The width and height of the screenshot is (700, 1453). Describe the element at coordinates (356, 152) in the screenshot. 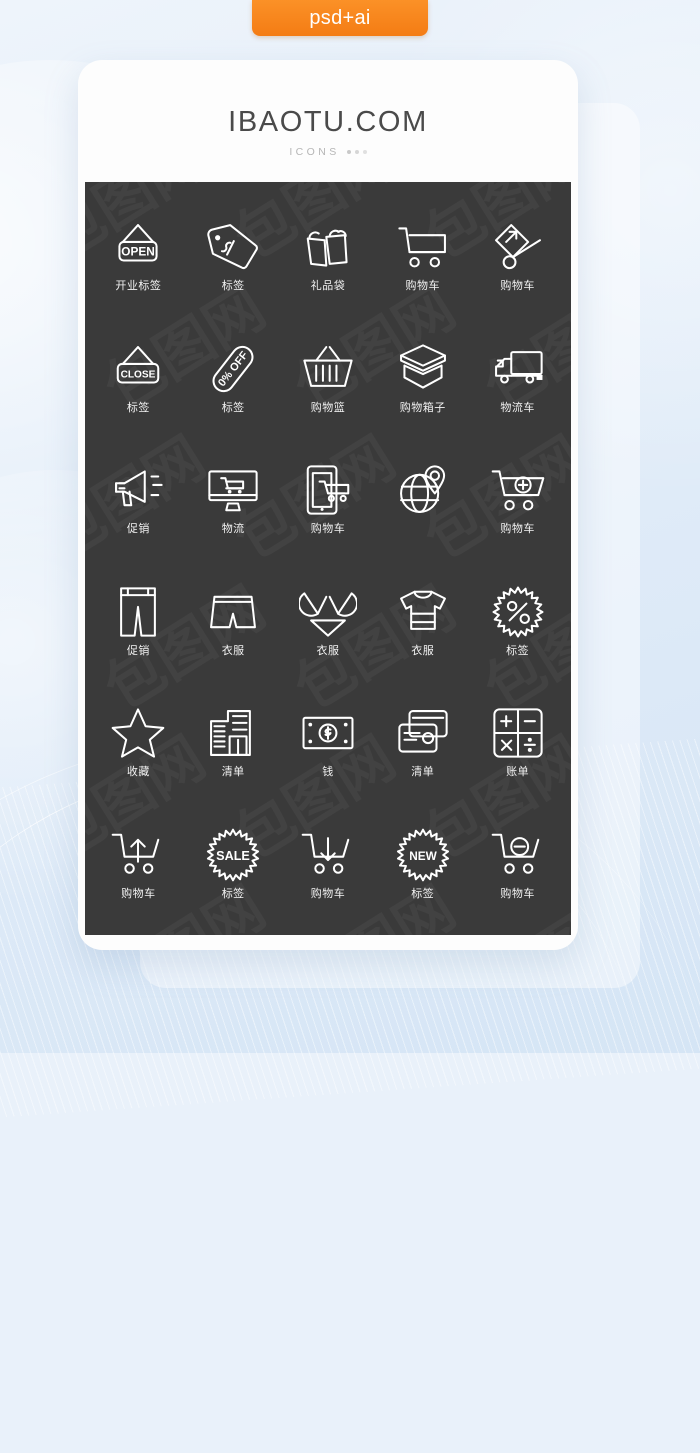

I see `decorative-dots` at that location.